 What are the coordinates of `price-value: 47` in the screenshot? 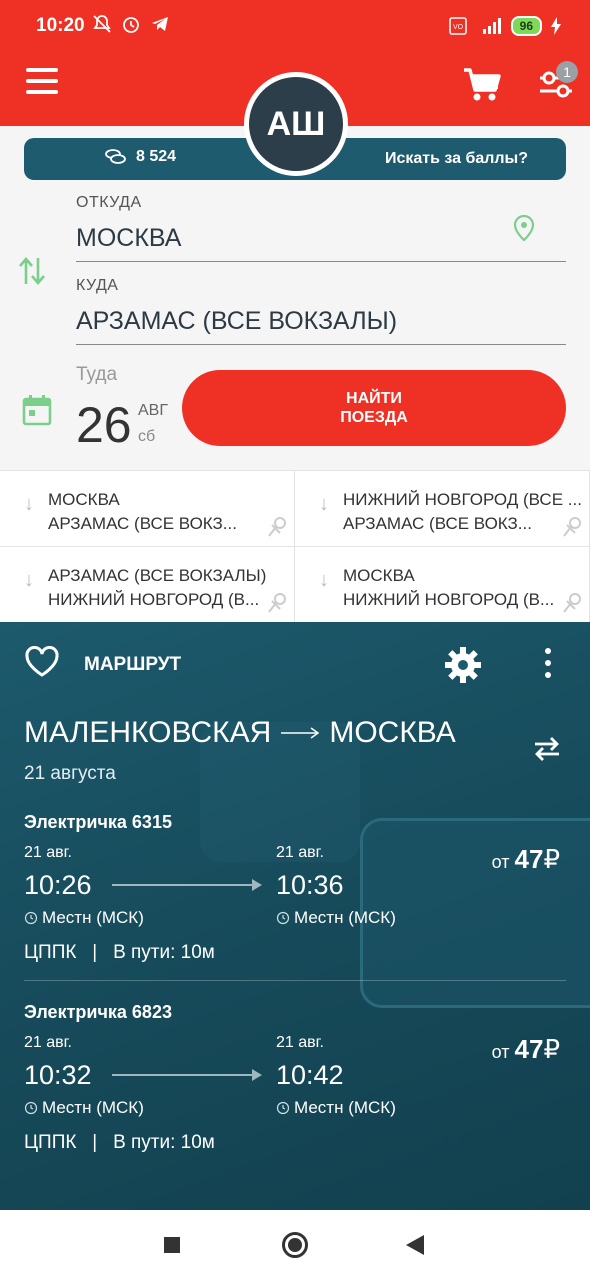 It's located at (529, 859).